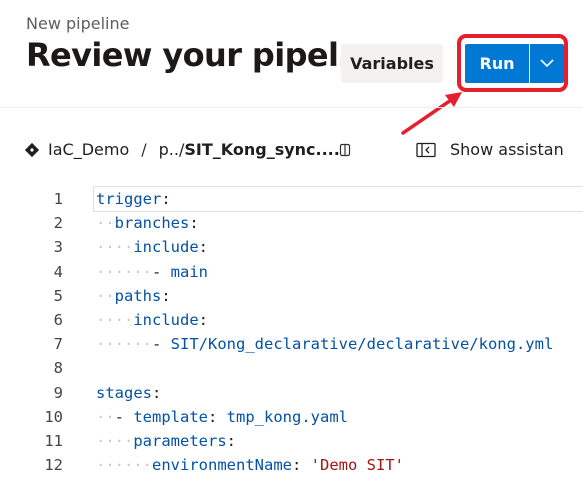  What do you see at coordinates (58, 344) in the screenshot?
I see `line-number: 7` at bounding box center [58, 344].